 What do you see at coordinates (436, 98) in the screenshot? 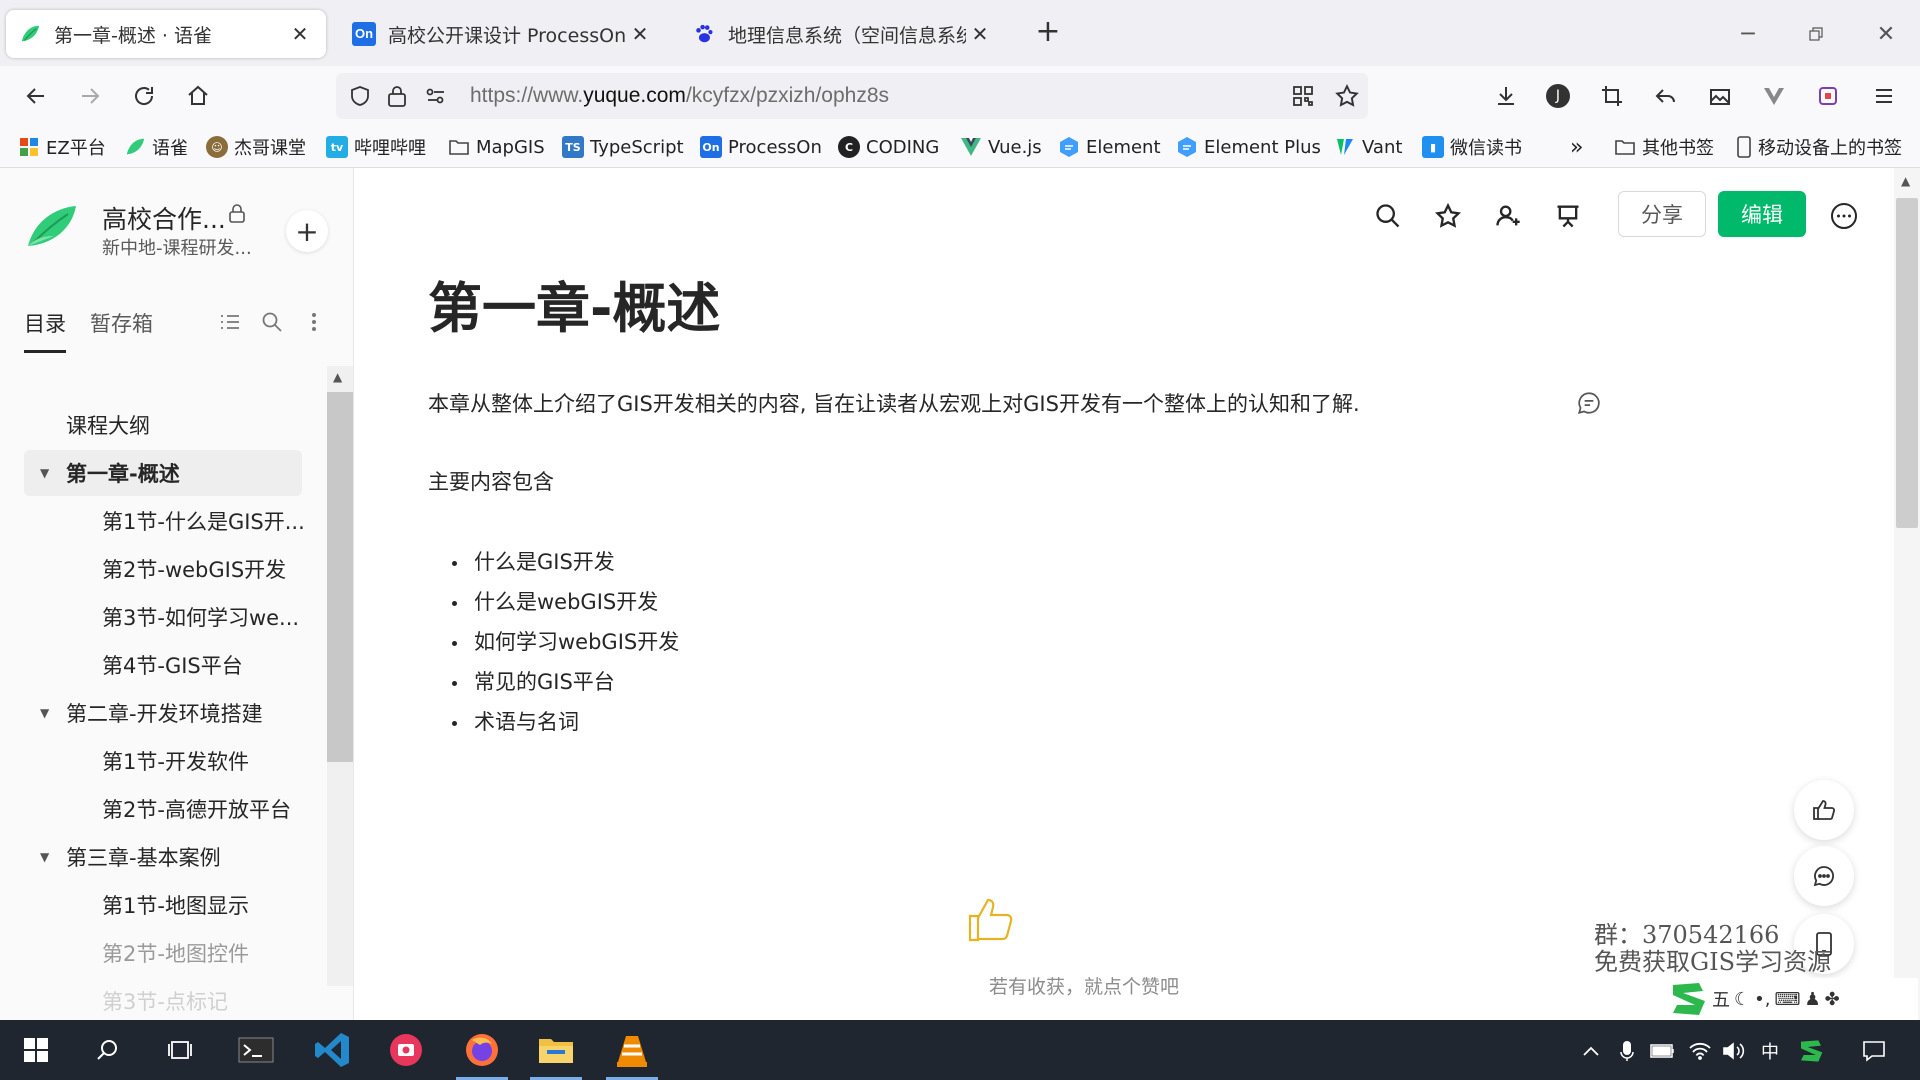
I see `permissions-icon` at bounding box center [436, 98].